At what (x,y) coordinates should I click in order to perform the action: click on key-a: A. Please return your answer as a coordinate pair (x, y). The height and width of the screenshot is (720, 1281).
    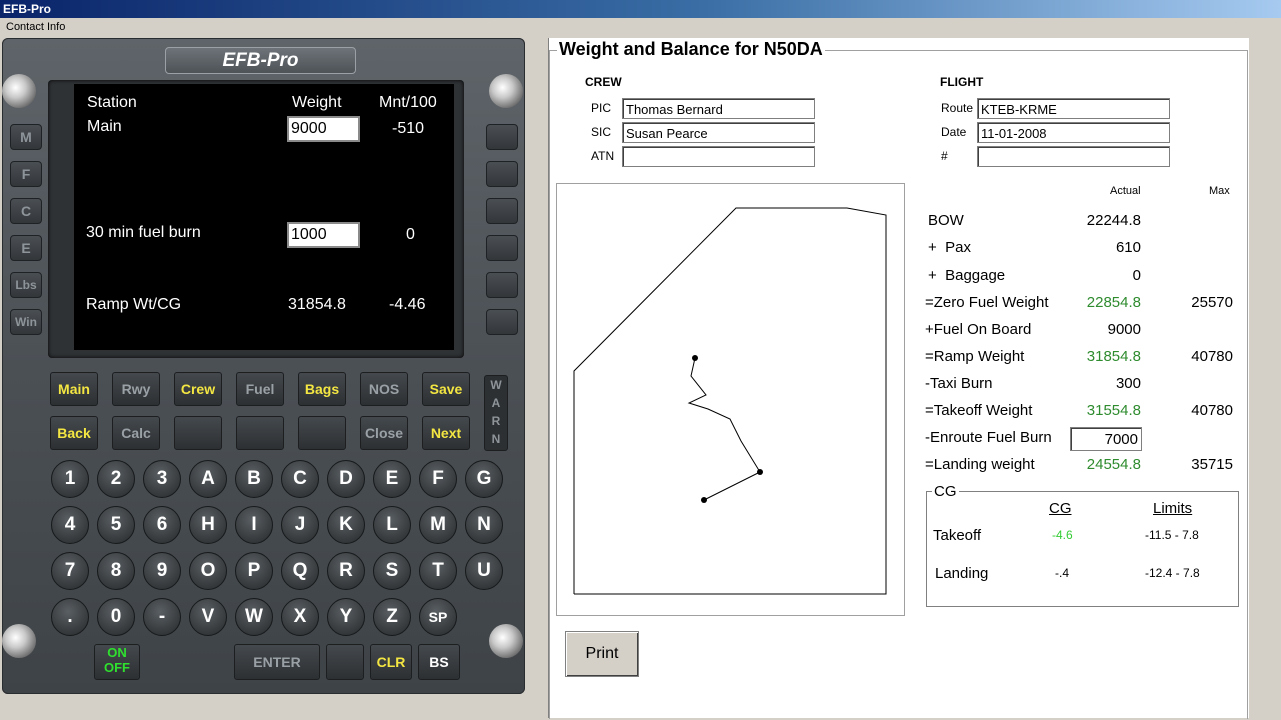
    Looking at the image, I should click on (208, 479).